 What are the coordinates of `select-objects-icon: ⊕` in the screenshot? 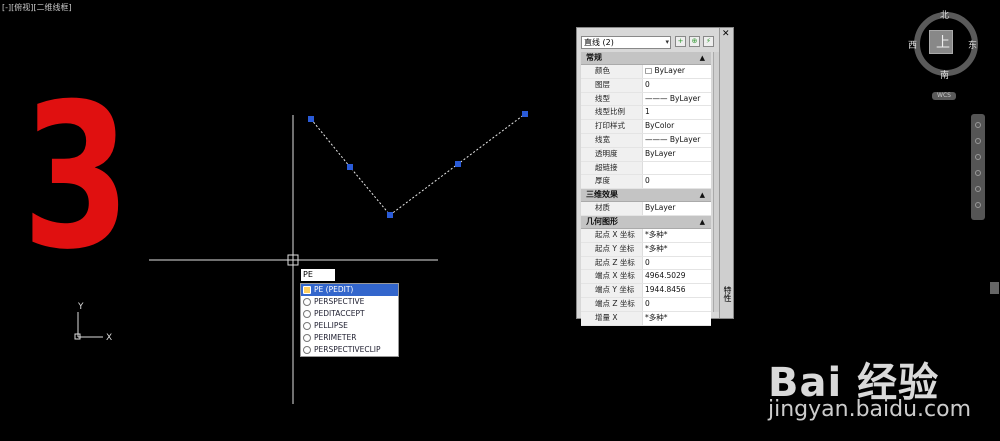 It's located at (694, 41).